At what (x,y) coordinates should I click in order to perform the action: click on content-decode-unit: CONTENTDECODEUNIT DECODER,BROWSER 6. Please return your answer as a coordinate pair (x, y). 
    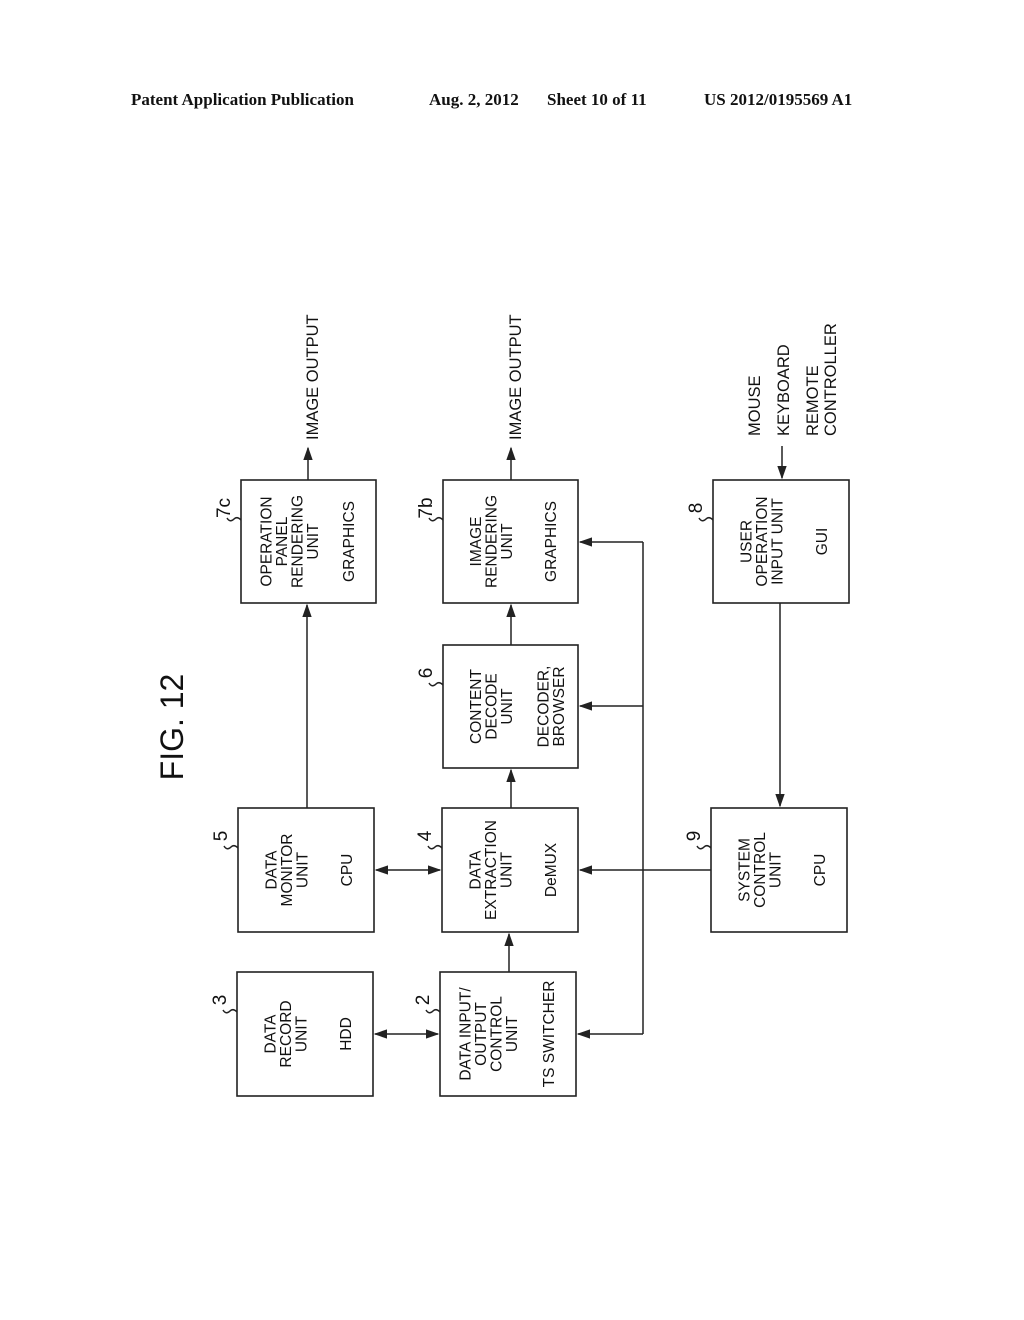
    Looking at the image, I should click on (497, 706).